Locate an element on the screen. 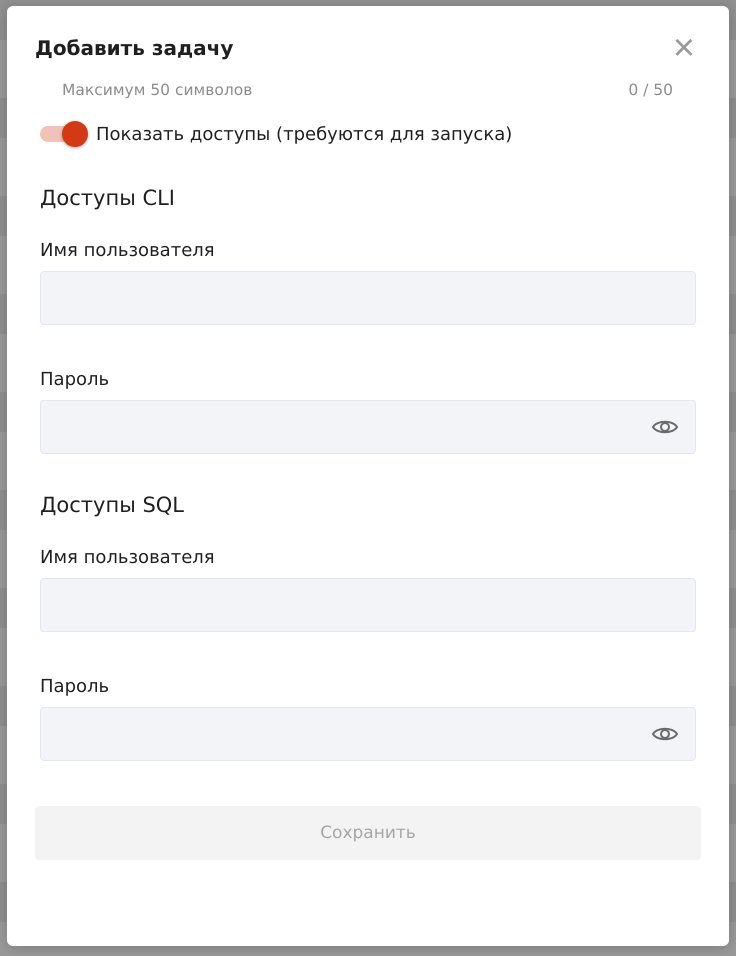 This screenshot has height=956, width=736. toggle-label: Показать доступы (требуются для запуска) is located at coordinates (304, 134).